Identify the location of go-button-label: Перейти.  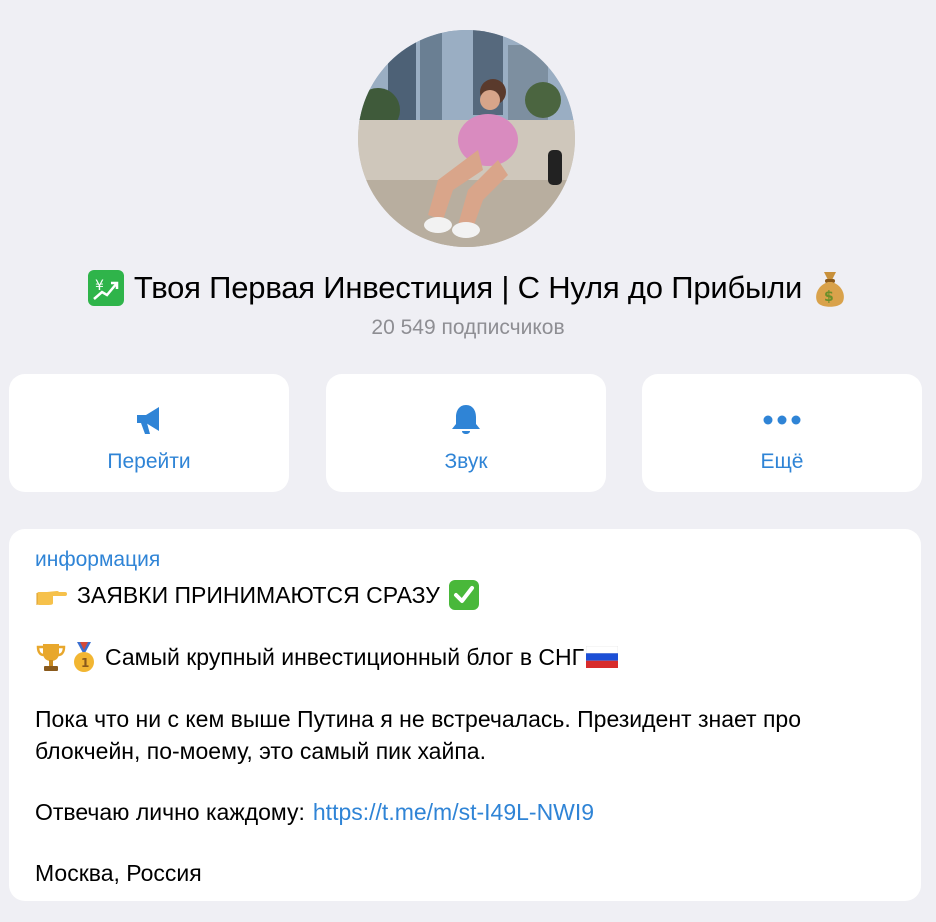
(149, 461).